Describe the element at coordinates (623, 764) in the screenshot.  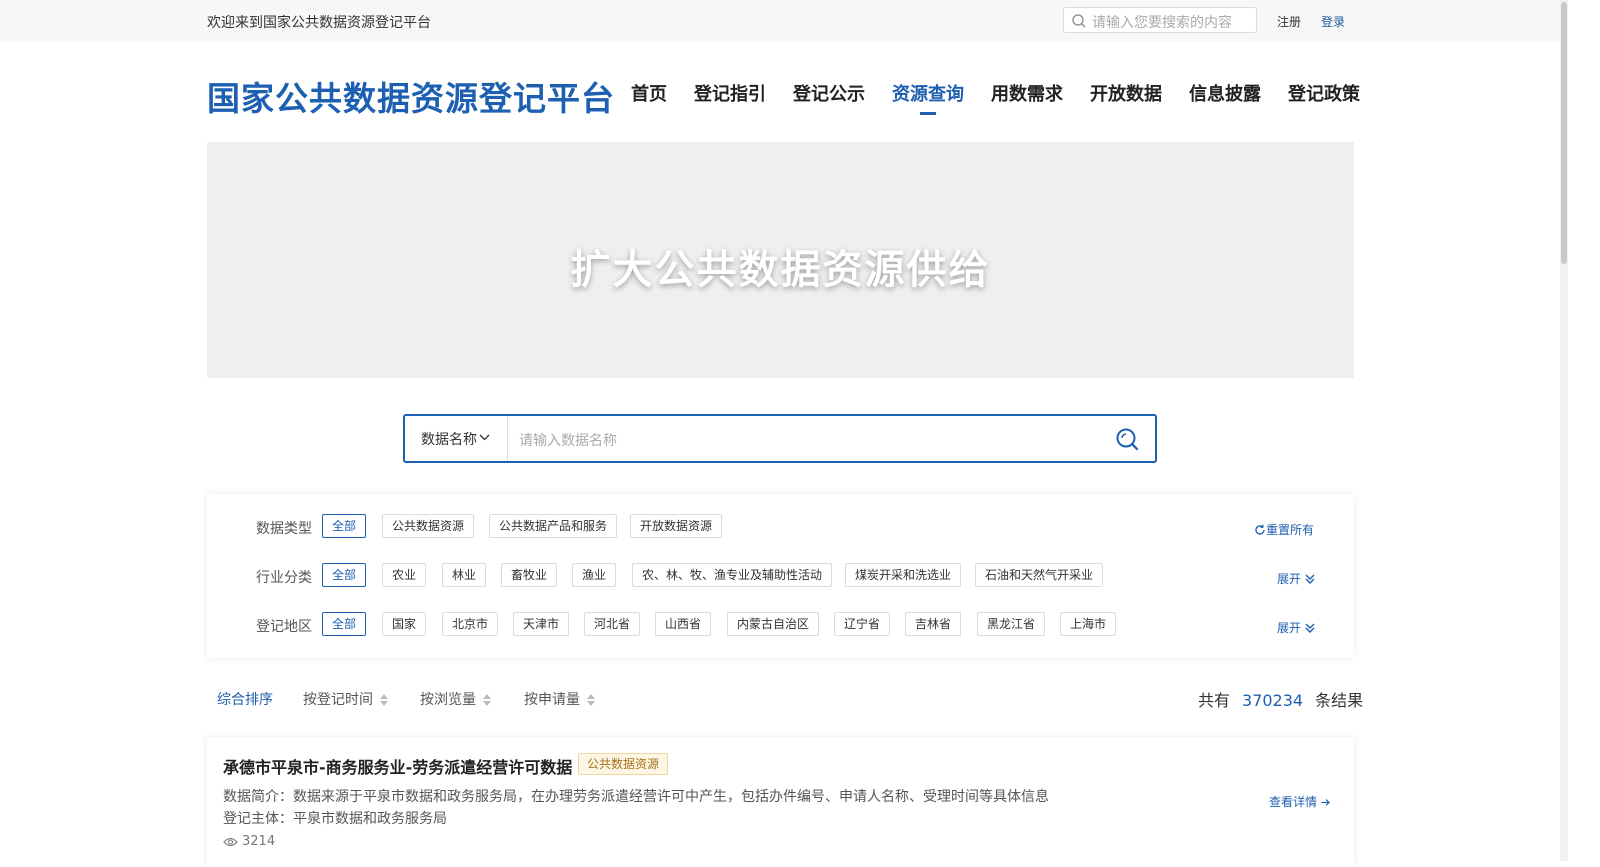
I see `result-type-badge: 公共数据资源` at that location.